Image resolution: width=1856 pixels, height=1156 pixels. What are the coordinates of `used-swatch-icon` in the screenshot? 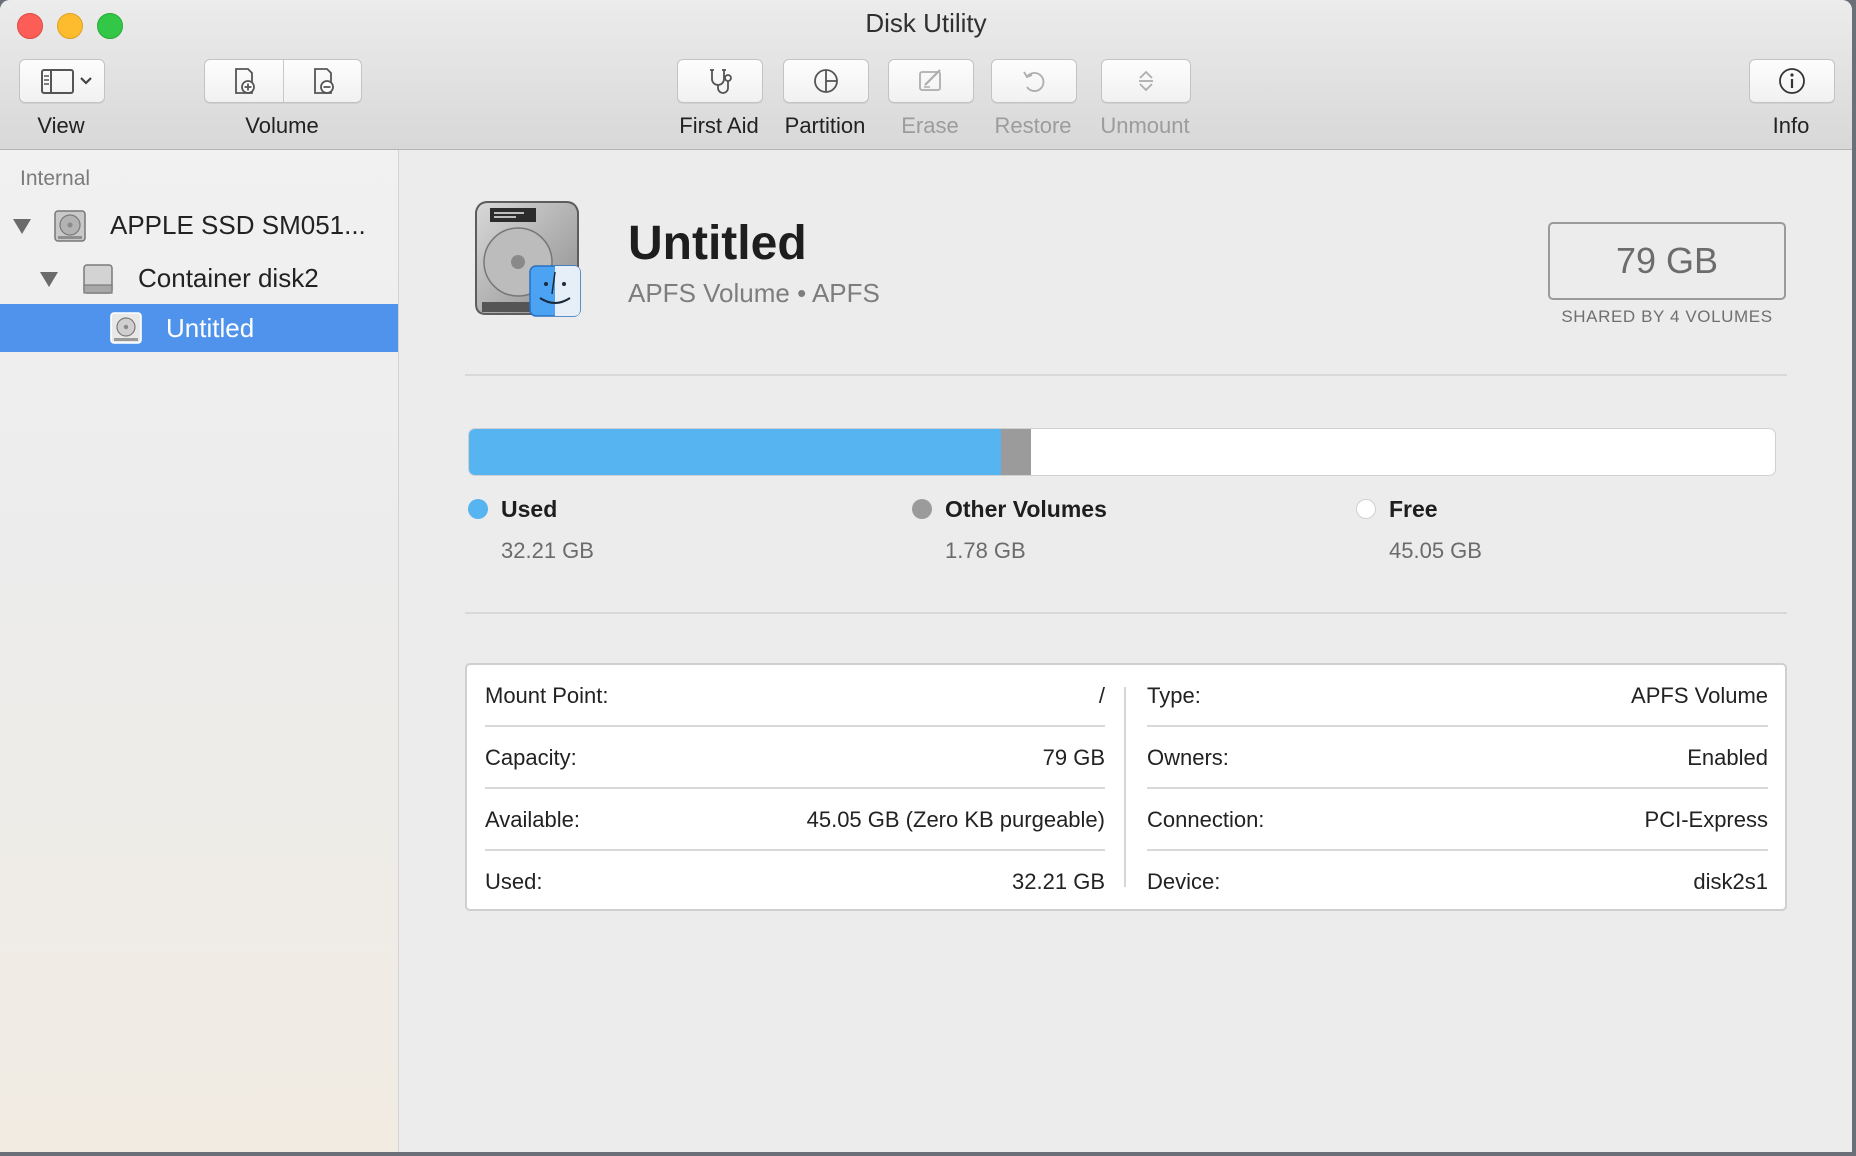 It's located at (478, 509).